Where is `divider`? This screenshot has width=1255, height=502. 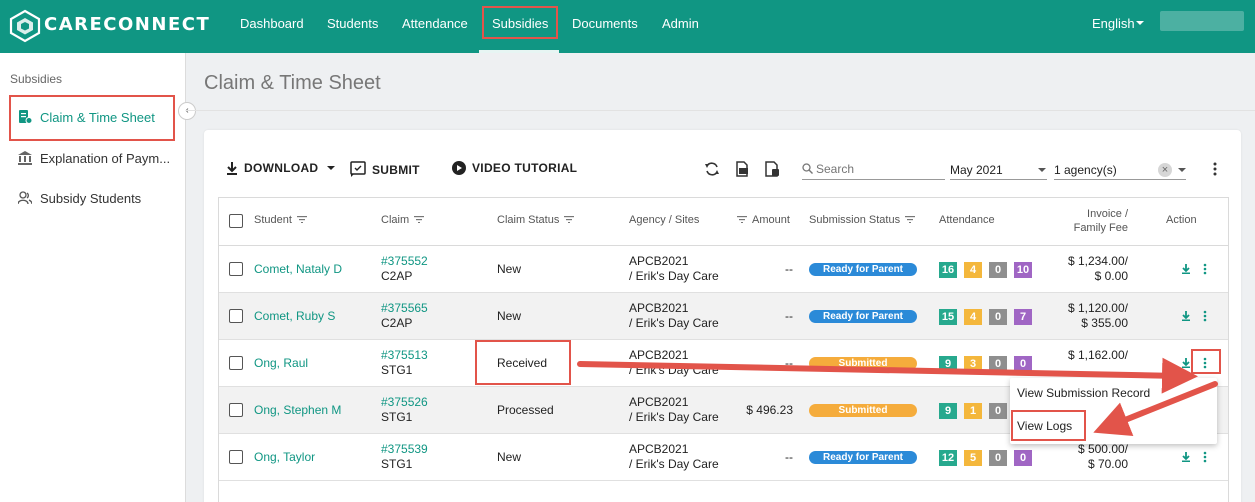
divider is located at coordinates (720, 110).